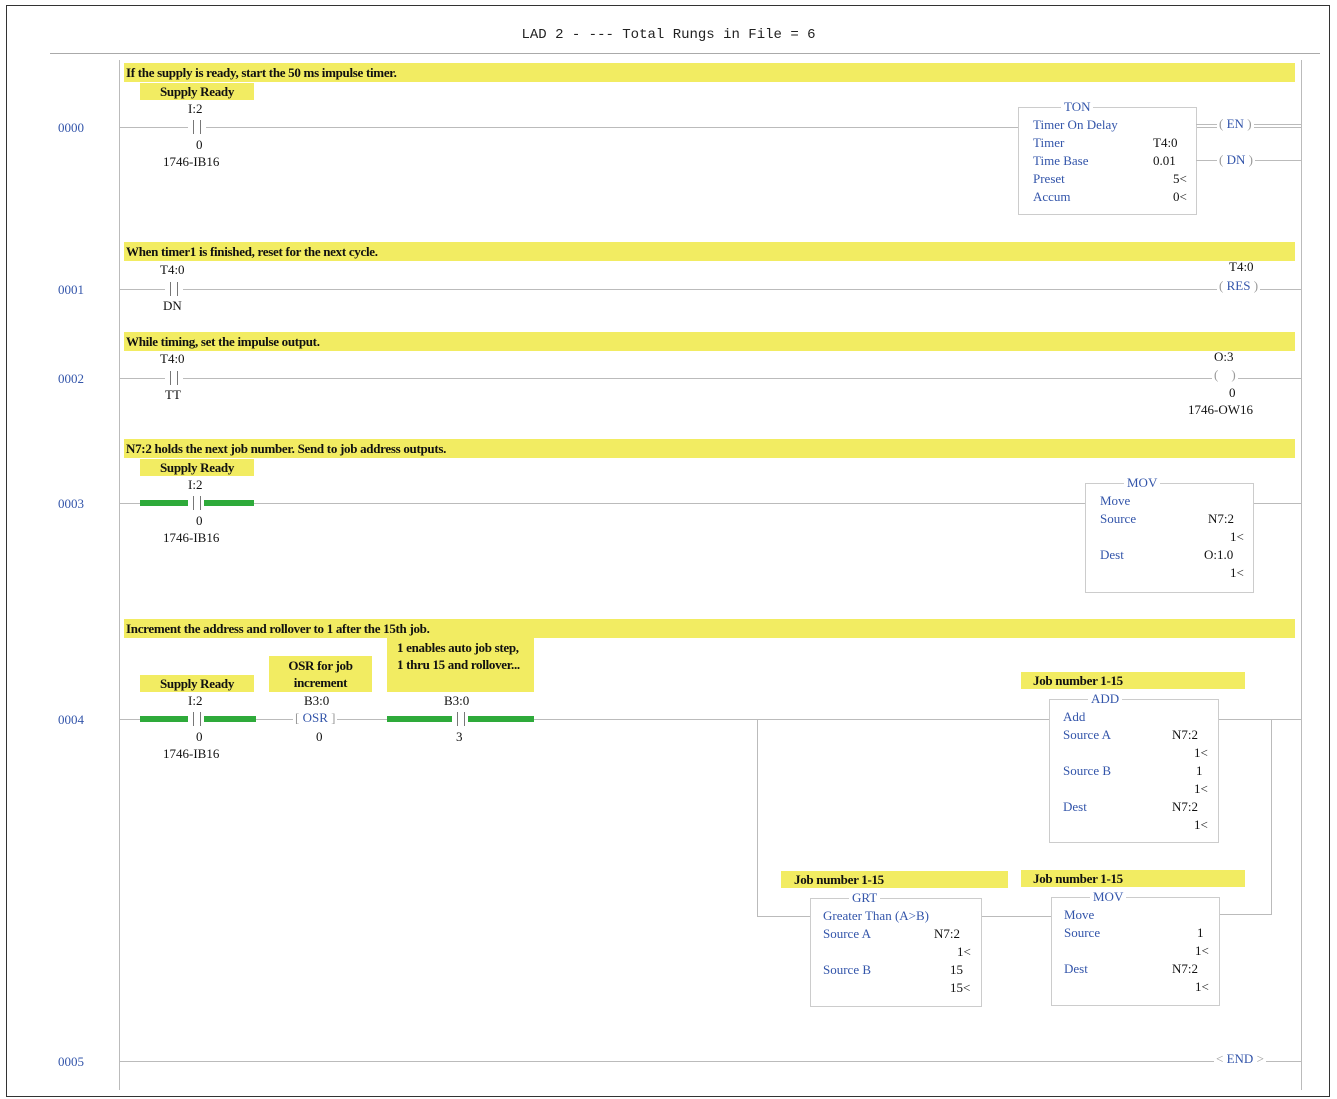 The image size is (1337, 1099). Describe the element at coordinates (1135, 947) in the screenshot. I see `mov-instruction-box: MOV Move Source 1 1< Dest N7:2 1<` at that location.